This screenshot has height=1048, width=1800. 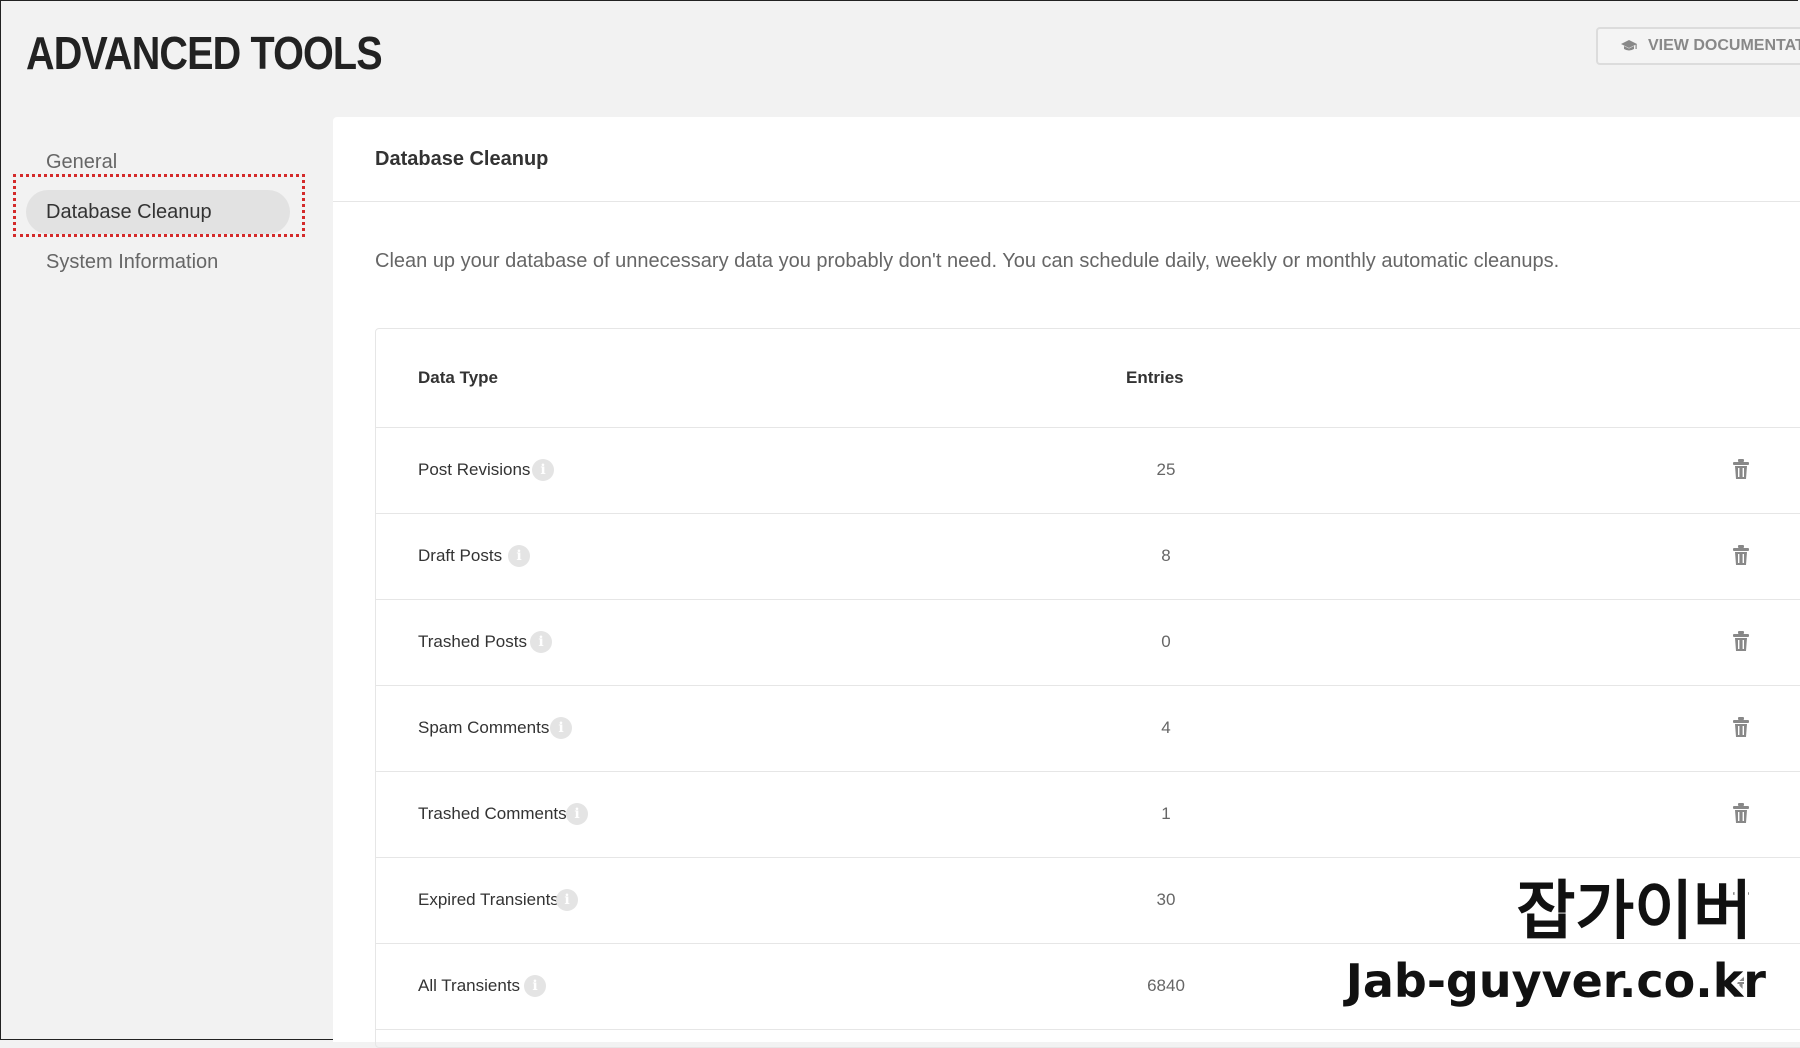 I want to click on view-documentation-button: VIEW DOCUMENTATI, so click(x=1698, y=46).